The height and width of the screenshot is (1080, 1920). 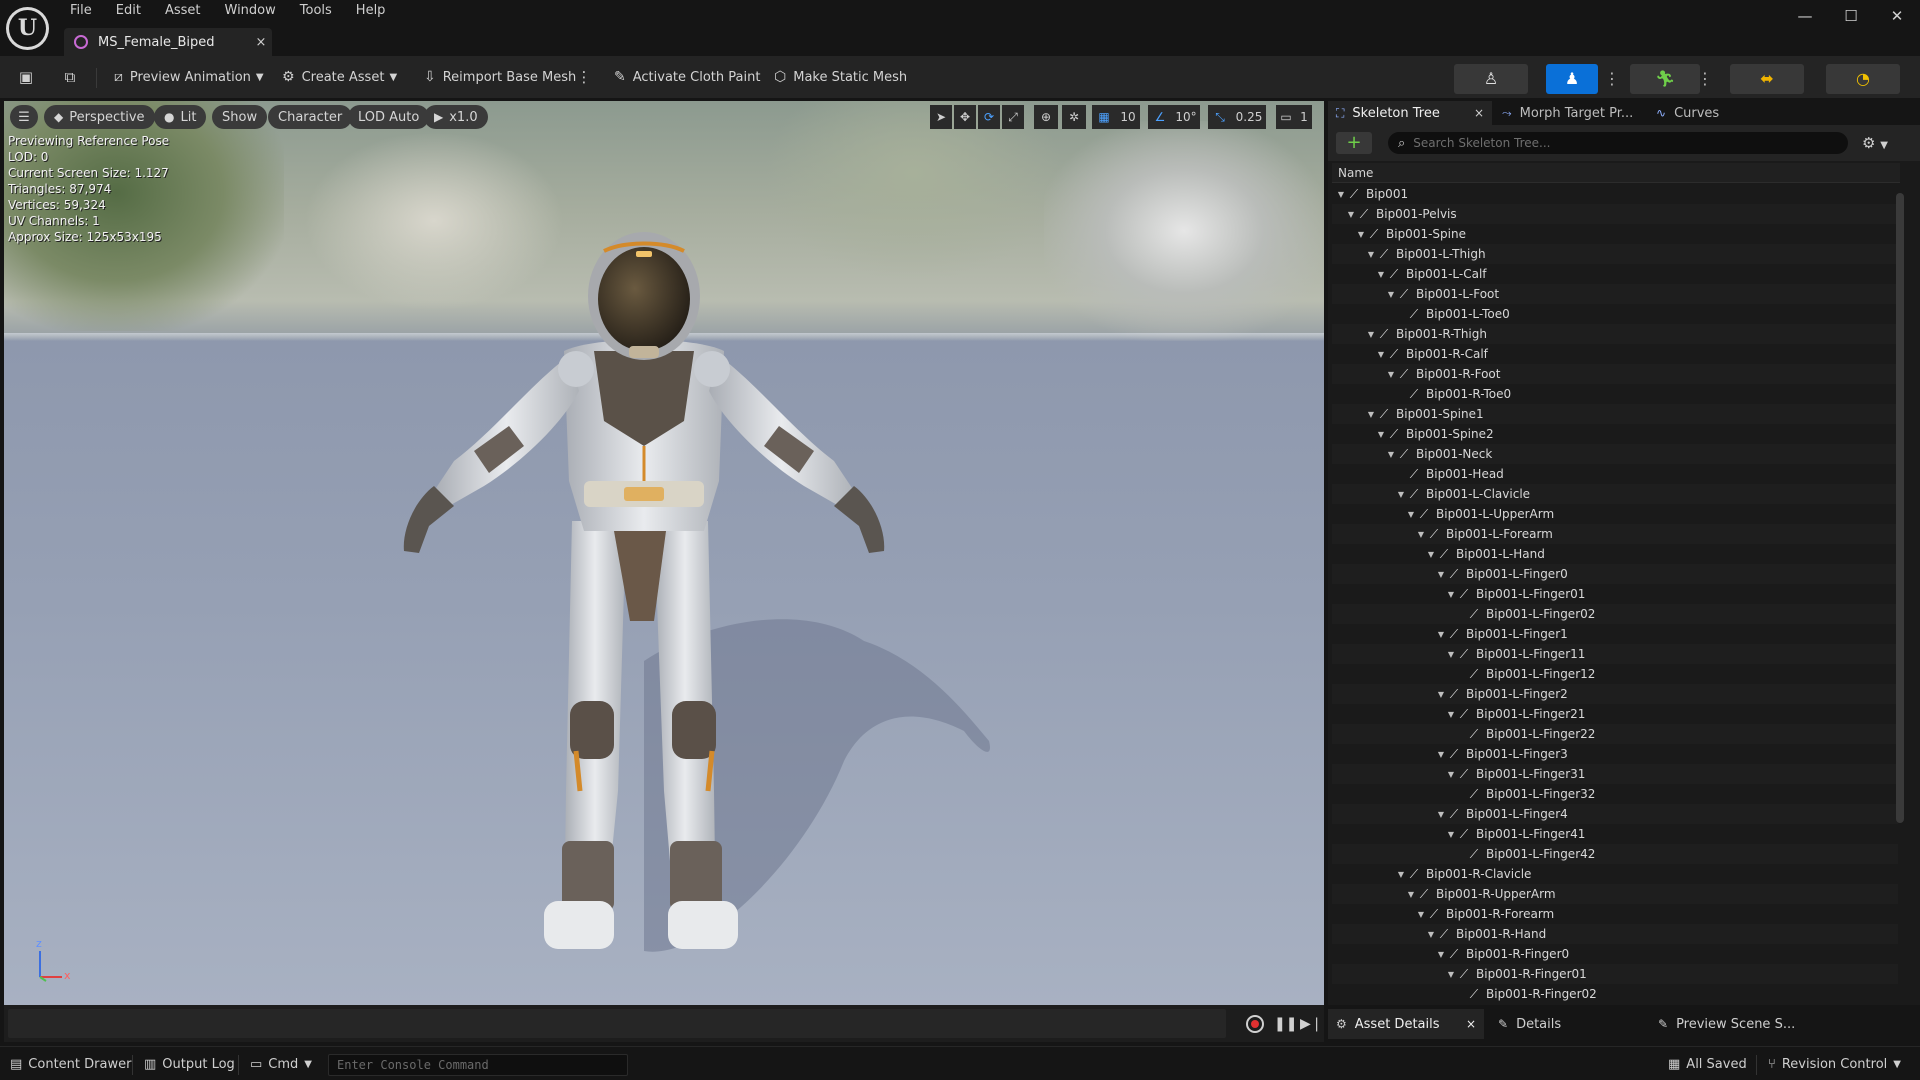 I want to click on lit-button: ● Lit, so click(x=180, y=117).